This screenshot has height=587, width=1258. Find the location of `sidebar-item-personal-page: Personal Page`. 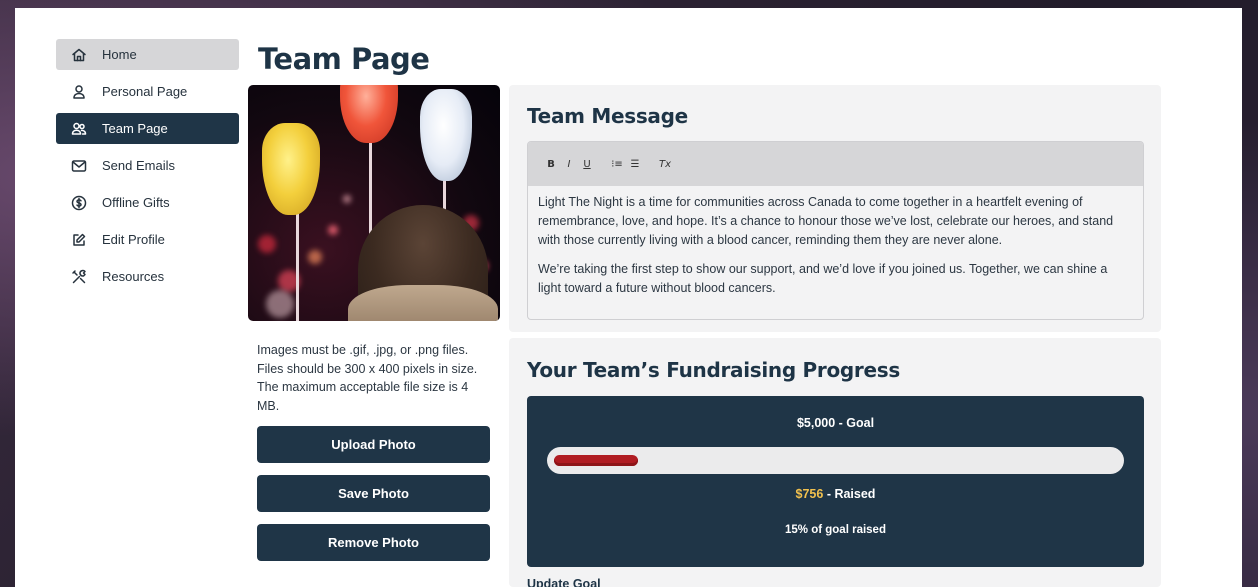

sidebar-item-personal-page: Personal Page is located at coordinates (147, 91).